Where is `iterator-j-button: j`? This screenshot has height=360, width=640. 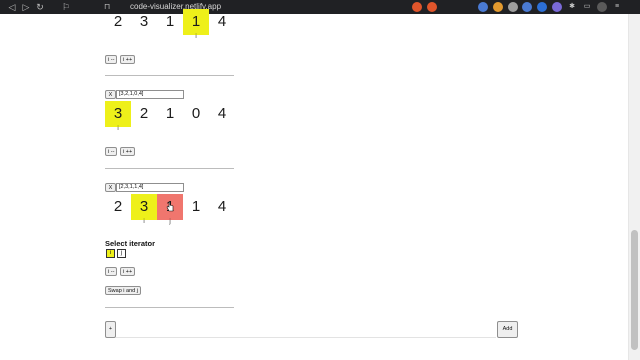 iterator-j-button: j is located at coordinates (121, 253).